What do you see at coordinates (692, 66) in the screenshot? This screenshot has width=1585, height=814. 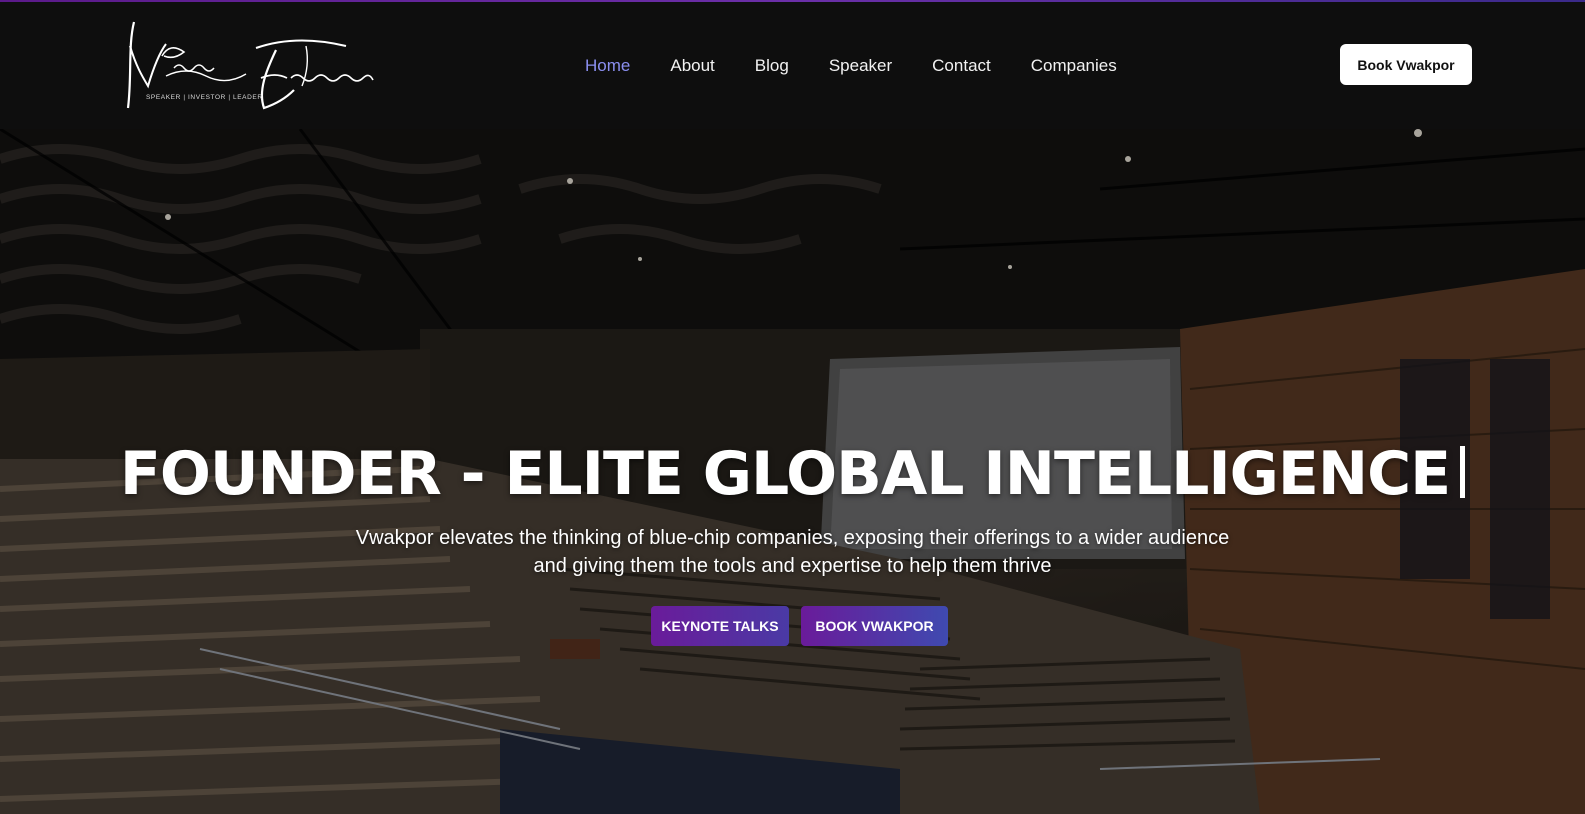 I see `nav-item-about: About` at bounding box center [692, 66].